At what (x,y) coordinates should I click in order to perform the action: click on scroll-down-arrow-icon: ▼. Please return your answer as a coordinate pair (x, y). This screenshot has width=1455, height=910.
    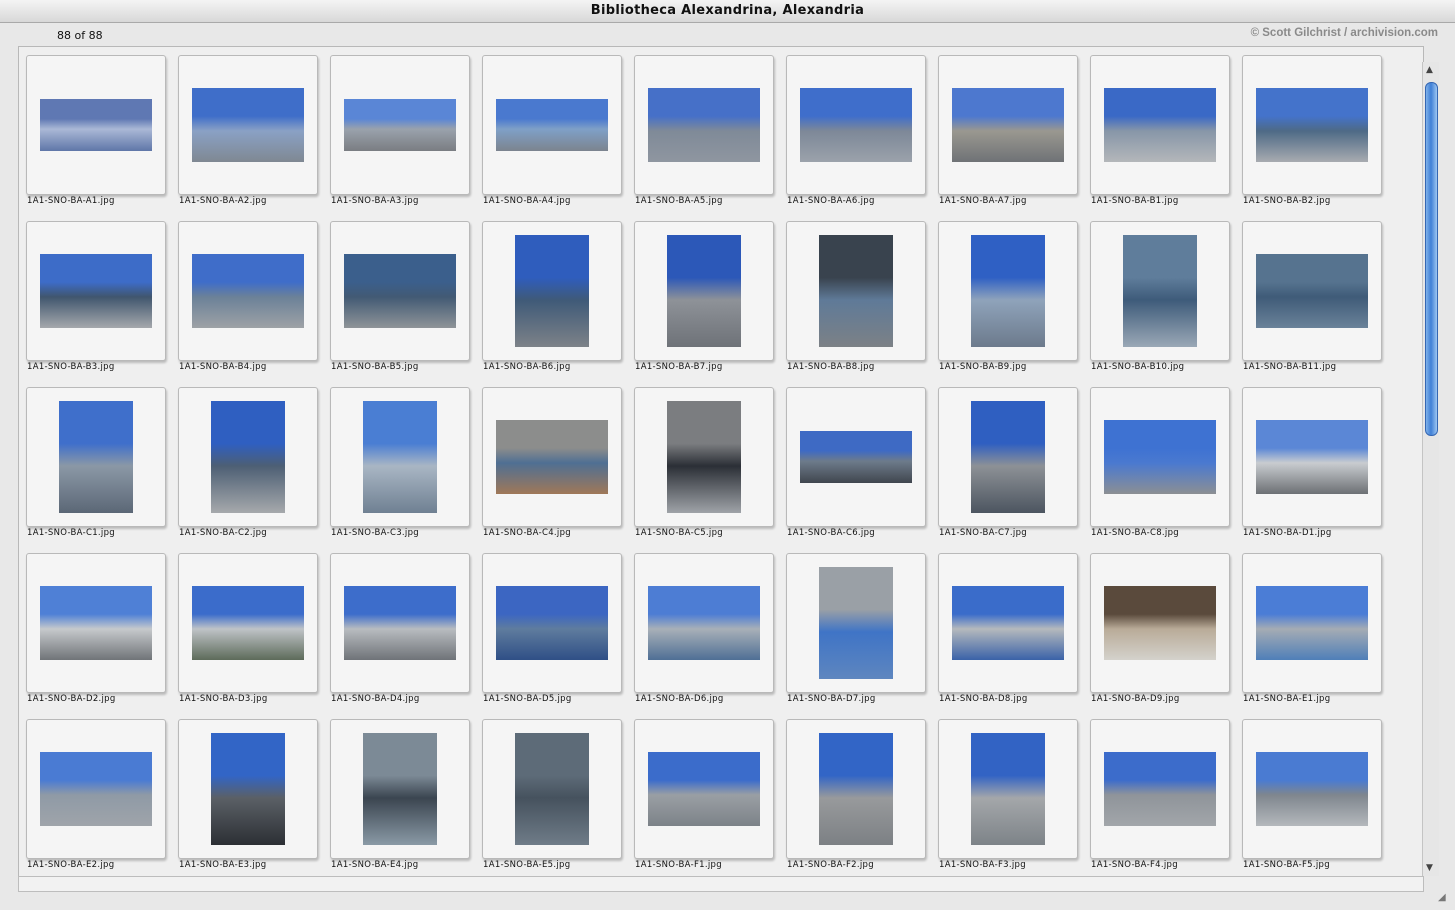
    Looking at the image, I should click on (1429, 868).